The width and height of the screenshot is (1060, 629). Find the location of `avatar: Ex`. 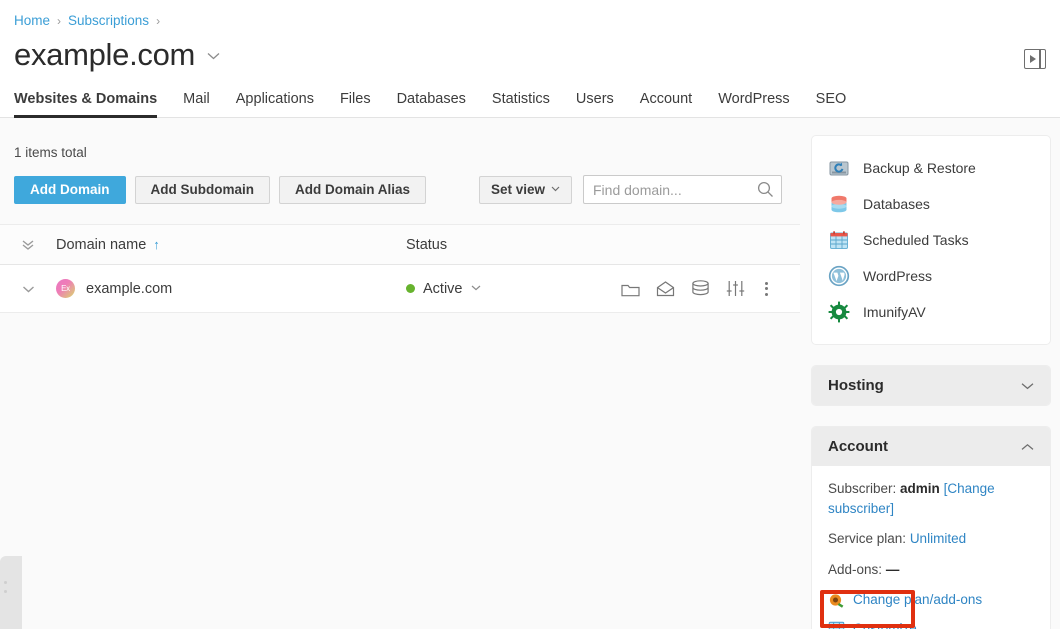

avatar: Ex is located at coordinates (65, 288).